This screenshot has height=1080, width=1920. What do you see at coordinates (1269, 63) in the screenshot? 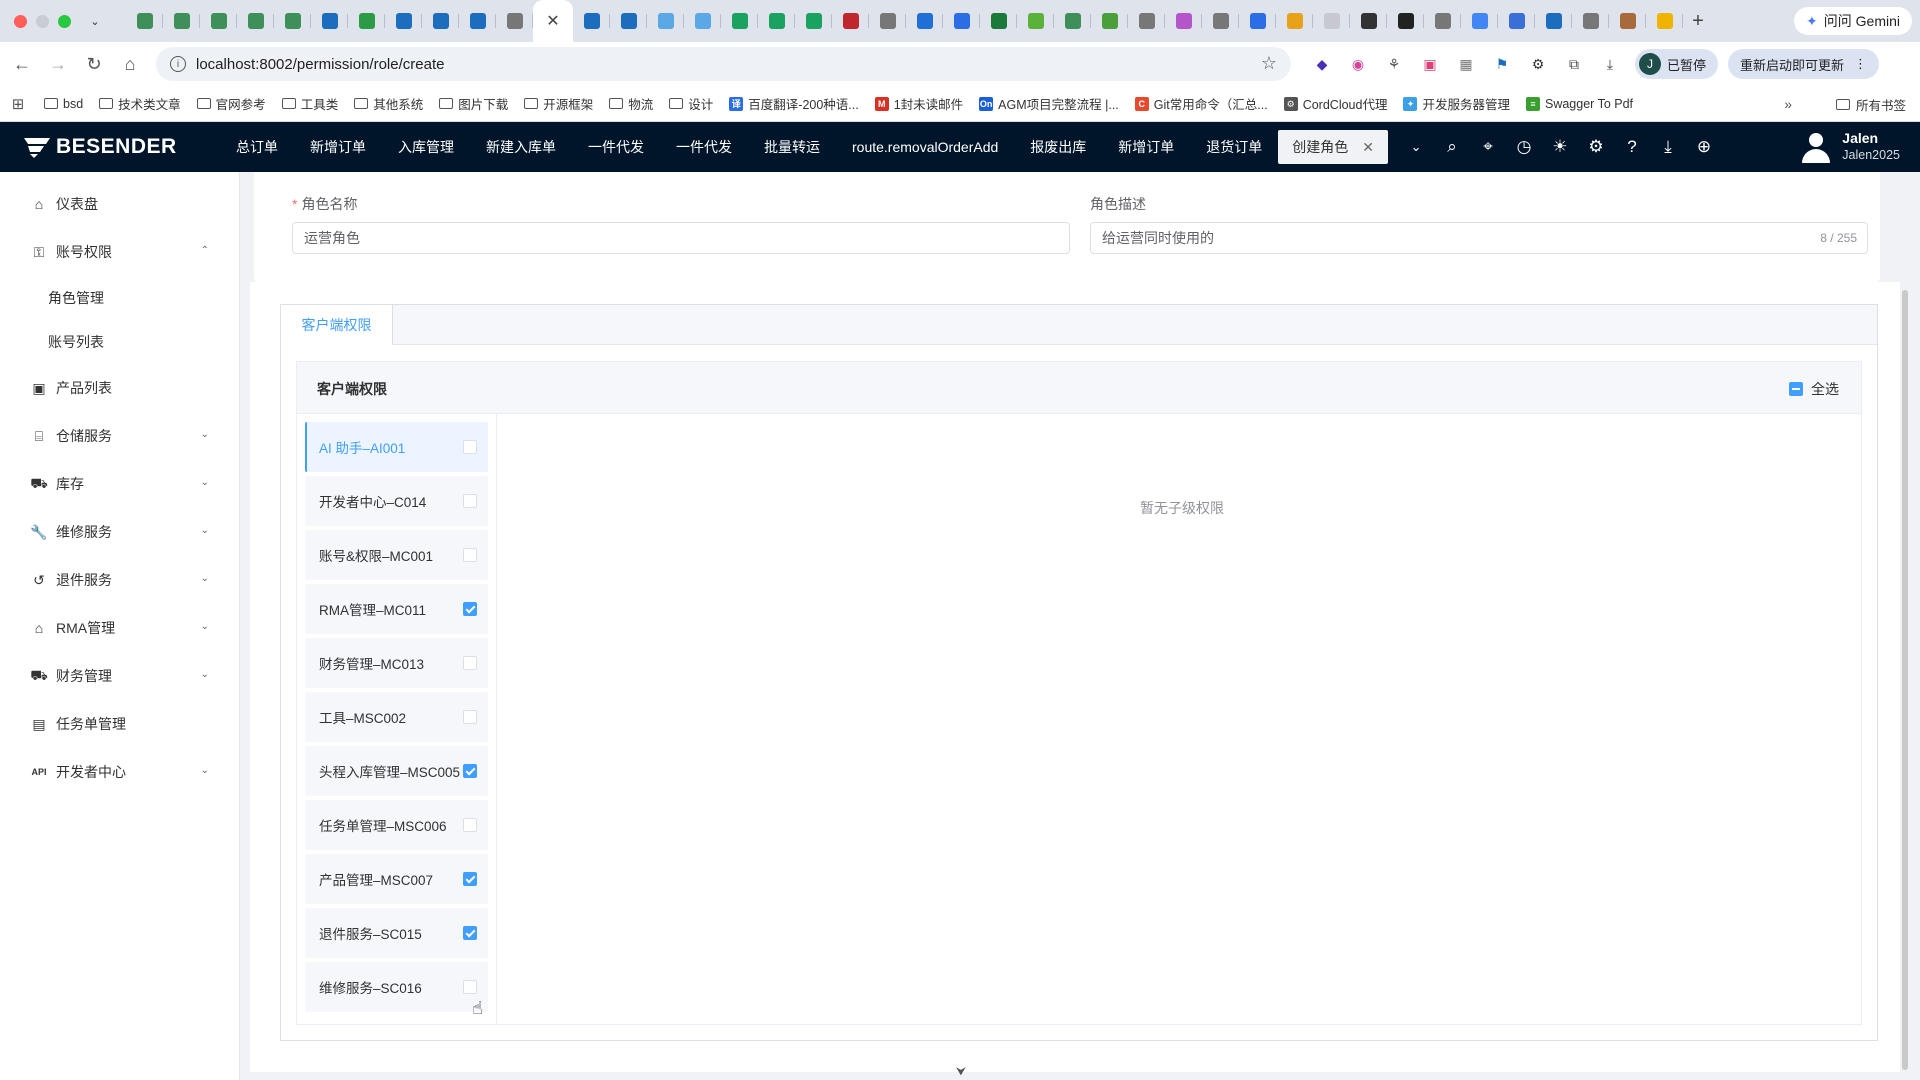
I see `bookmark-star-icon: ☆` at bounding box center [1269, 63].